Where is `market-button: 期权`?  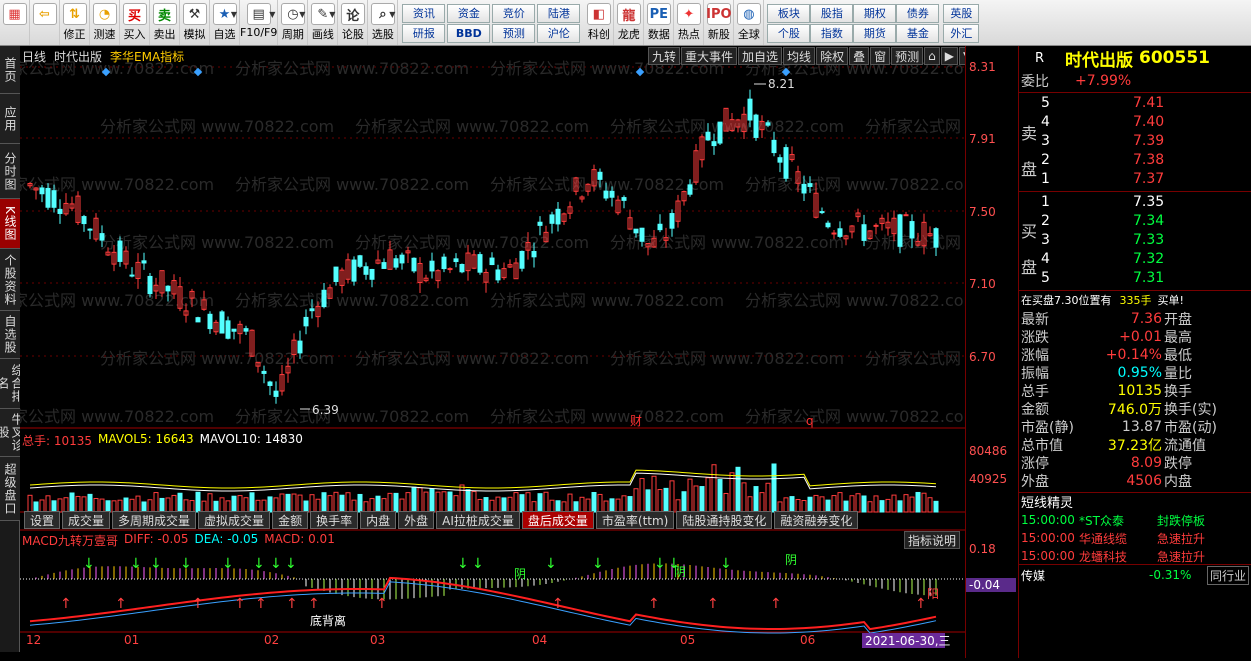 market-button: 期权 is located at coordinates (875, 13).